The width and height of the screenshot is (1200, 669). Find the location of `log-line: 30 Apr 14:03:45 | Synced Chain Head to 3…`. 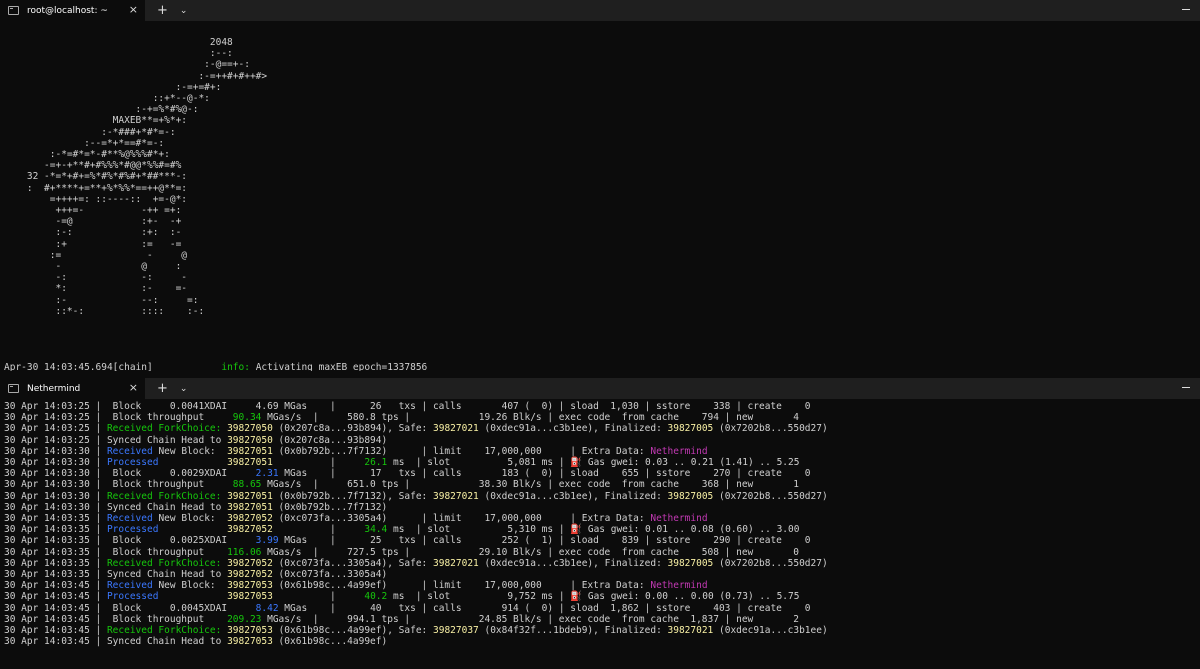

log-line: 30 Apr 14:03:45 | Synced Chain Head to 3… is located at coordinates (195, 641).